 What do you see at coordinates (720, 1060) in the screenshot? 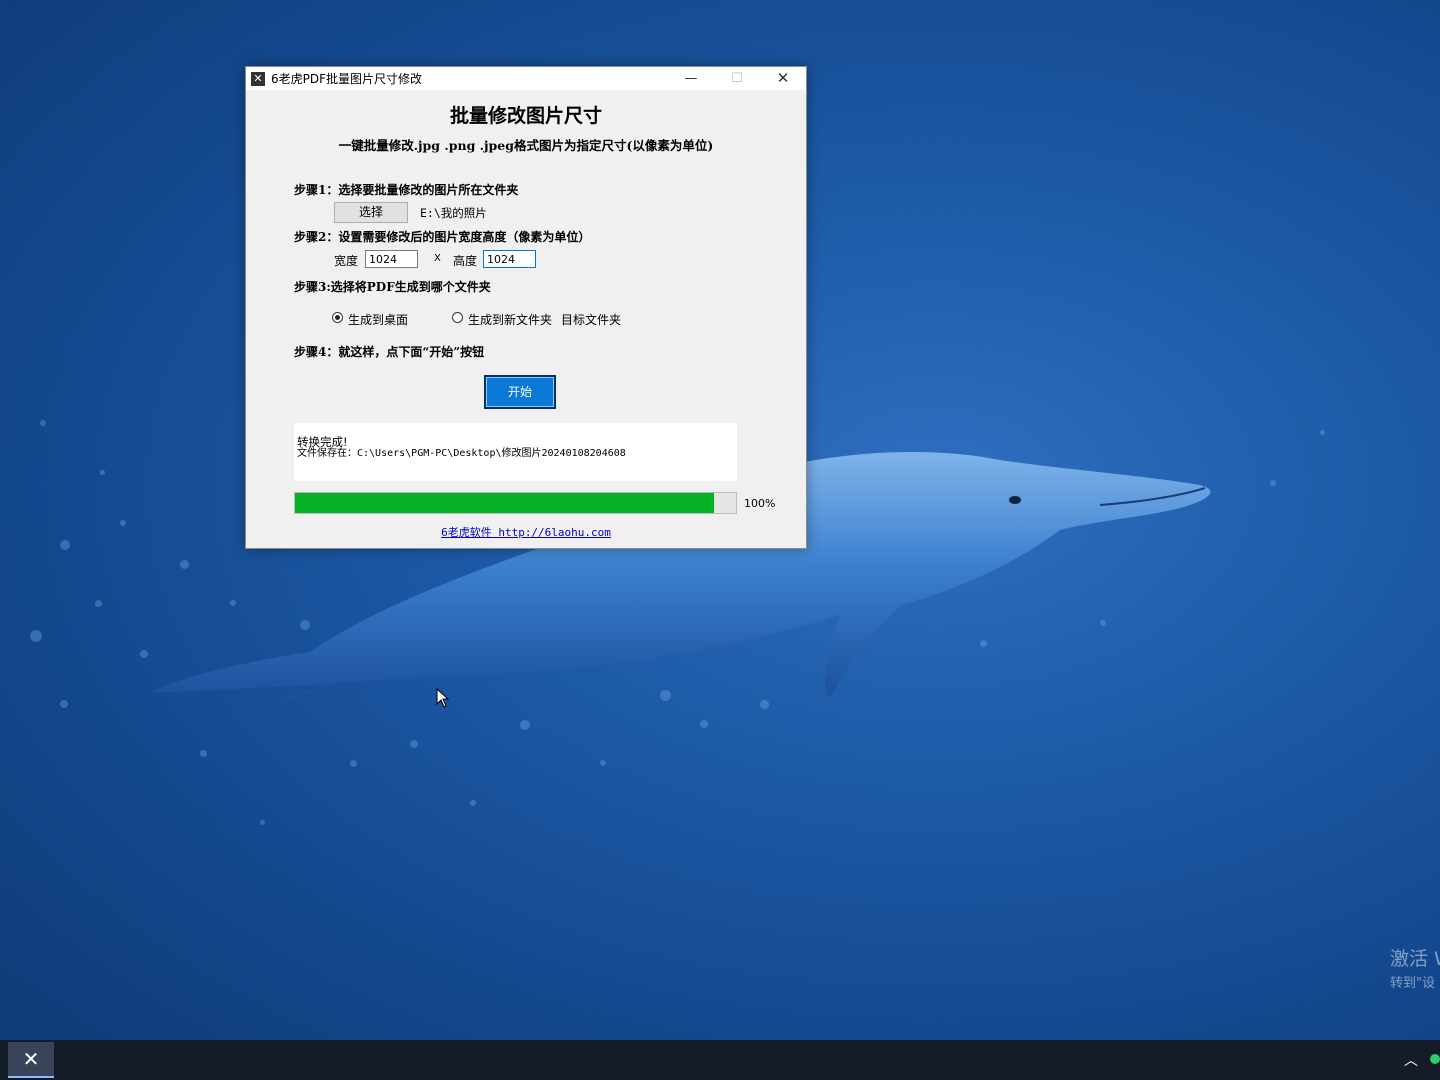
I see `taskbar: ✕ ︿` at bounding box center [720, 1060].